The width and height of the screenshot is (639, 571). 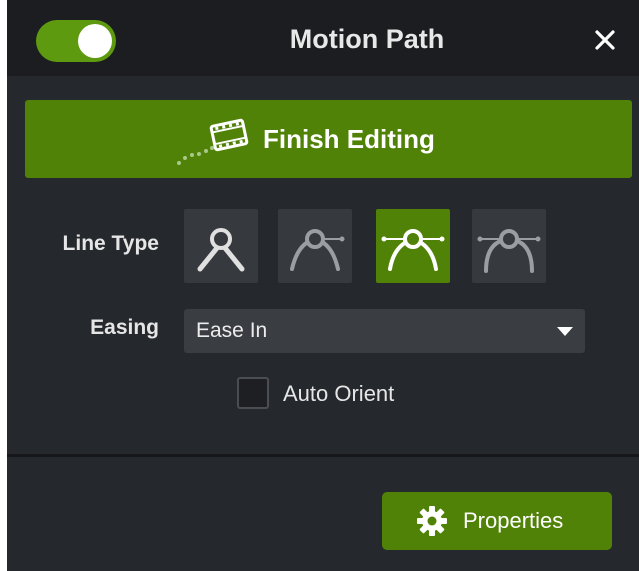 I want to click on line-type-auto-curve-icon, so click(x=413, y=250).